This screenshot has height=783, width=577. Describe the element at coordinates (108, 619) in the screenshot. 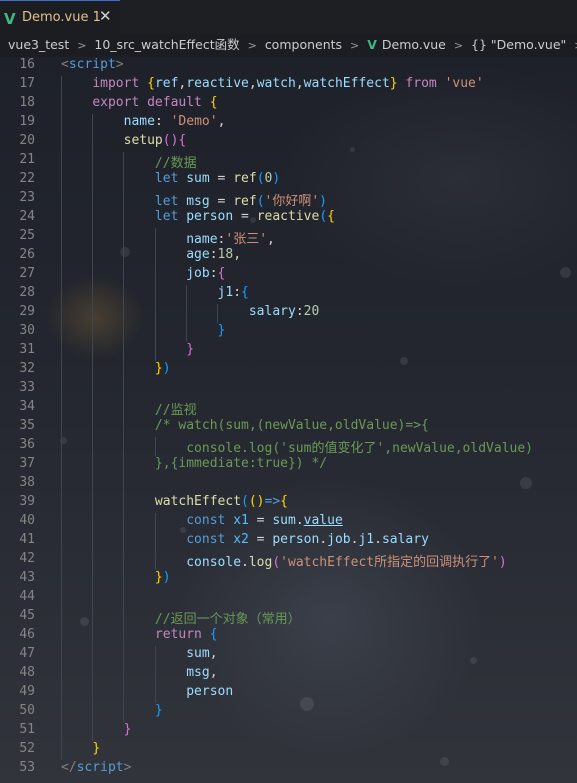

I see `indentation` at that location.